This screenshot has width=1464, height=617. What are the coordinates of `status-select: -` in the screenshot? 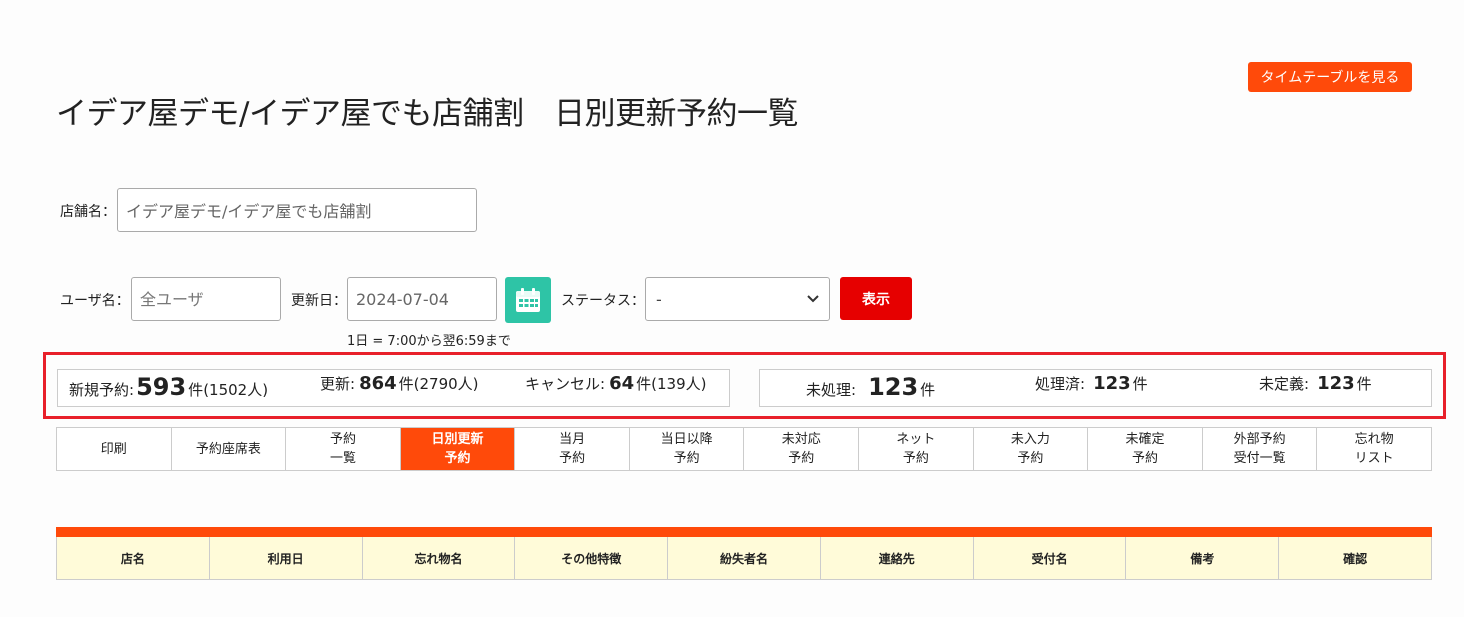 It's located at (737, 299).